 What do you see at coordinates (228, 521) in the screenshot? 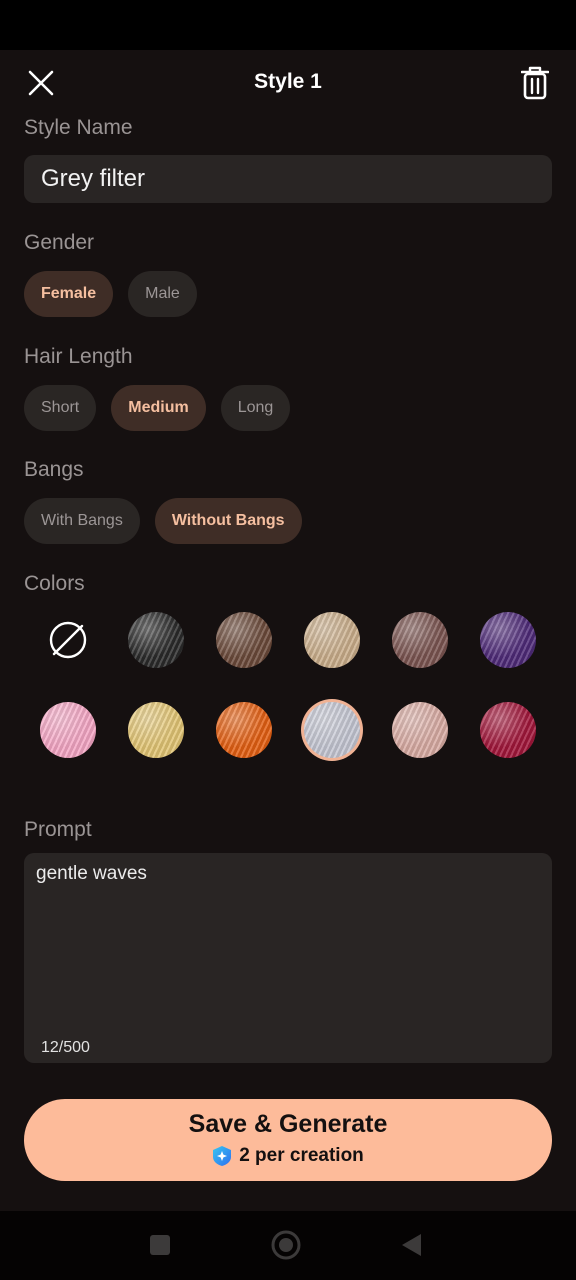
I see `bangs-chip-without: Without Bangs` at bounding box center [228, 521].